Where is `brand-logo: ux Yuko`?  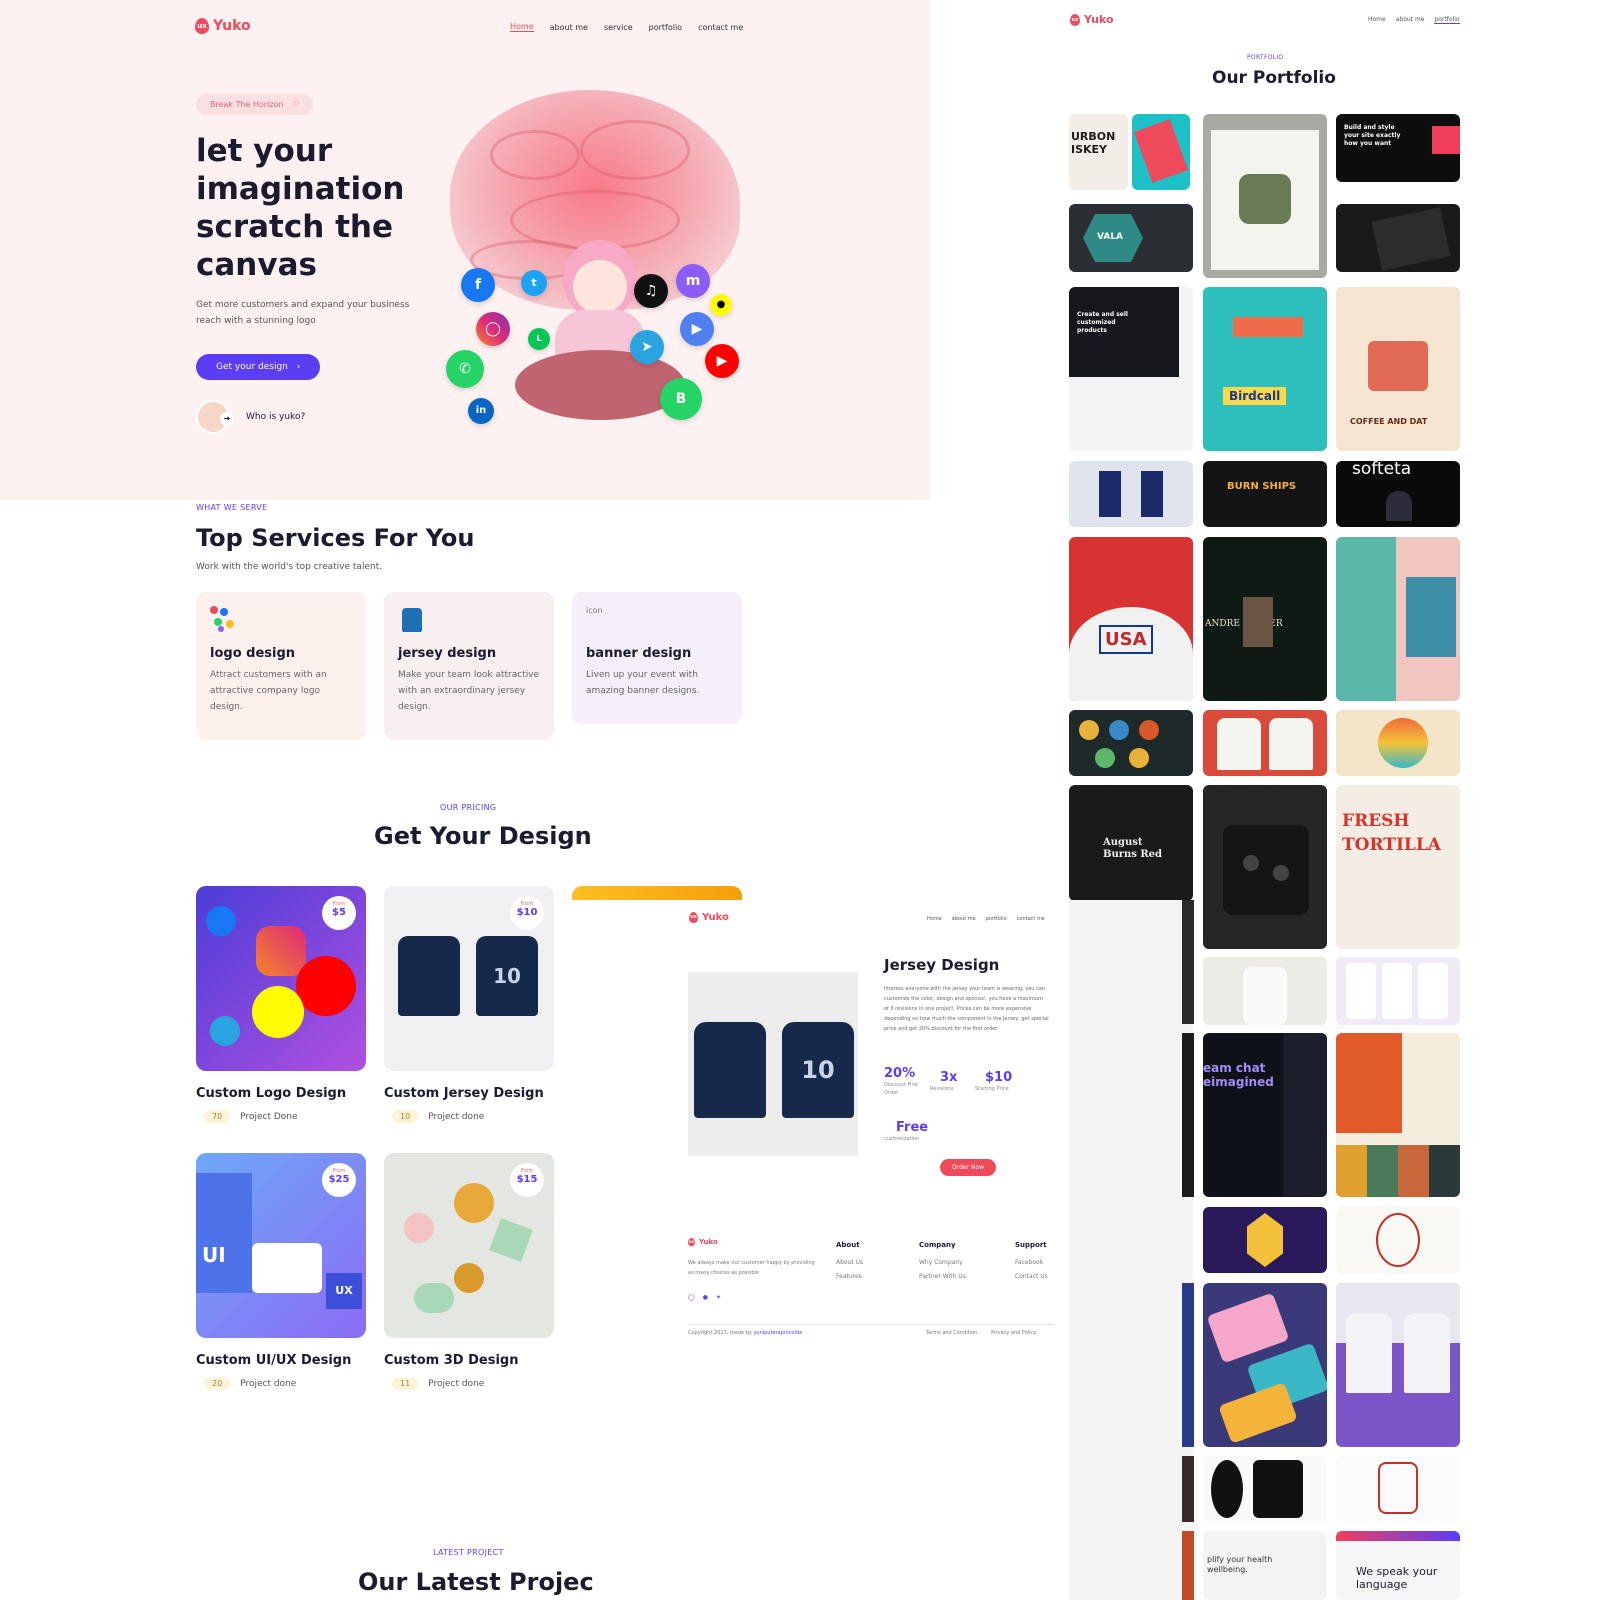 brand-logo: ux Yuko is located at coordinates (223, 26).